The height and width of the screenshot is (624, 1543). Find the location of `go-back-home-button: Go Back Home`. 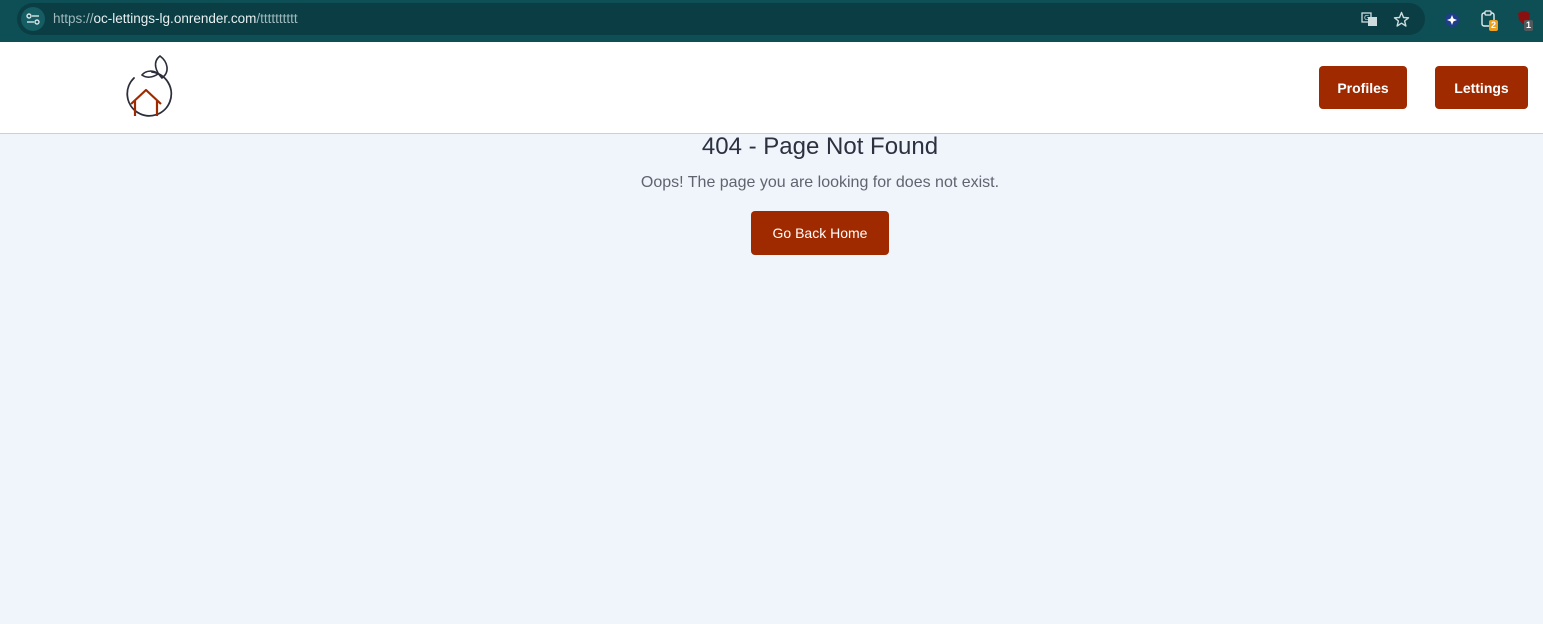

go-back-home-button: Go Back Home is located at coordinates (820, 233).